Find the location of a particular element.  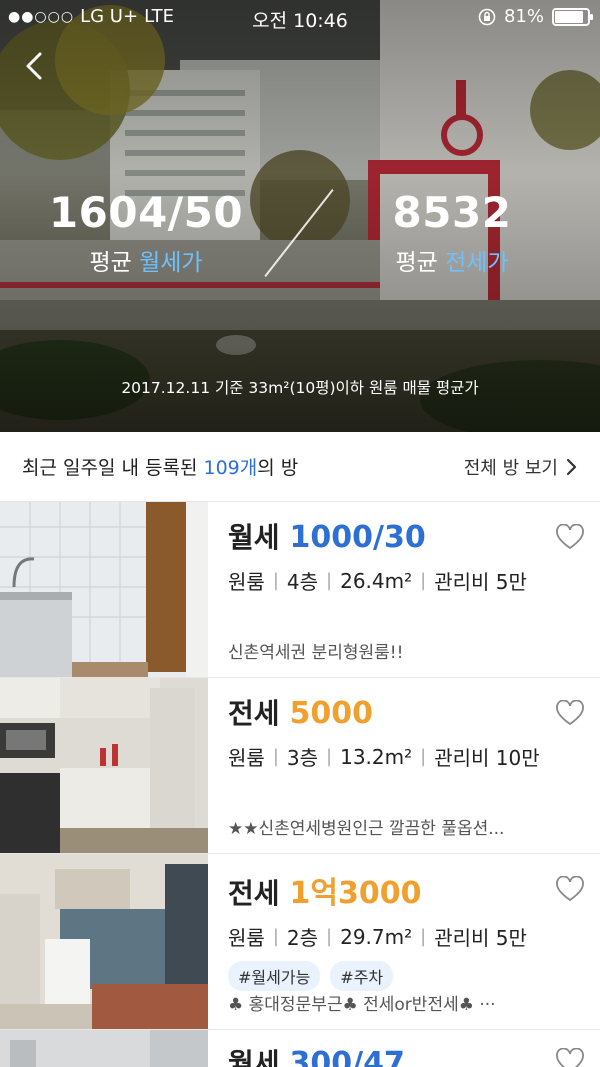

deal-amount: 300/47 is located at coordinates (347, 1056).